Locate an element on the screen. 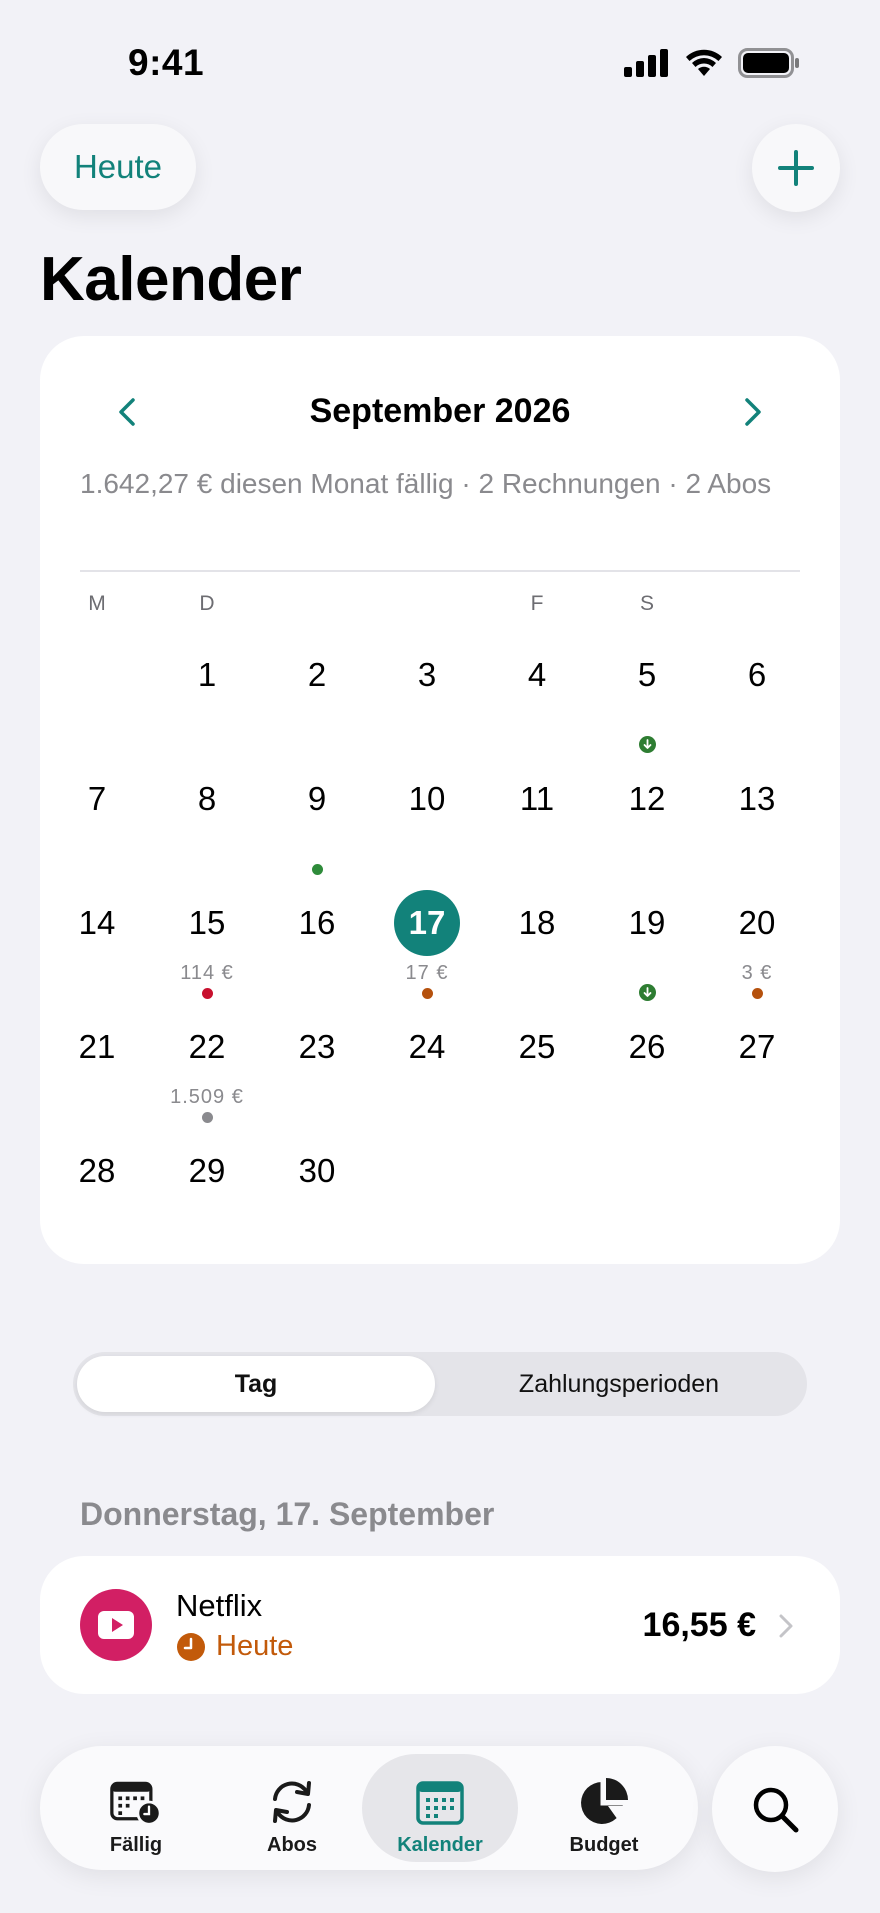 This screenshot has width=880, height=1913. day-number: 14 is located at coordinates (97, 922).